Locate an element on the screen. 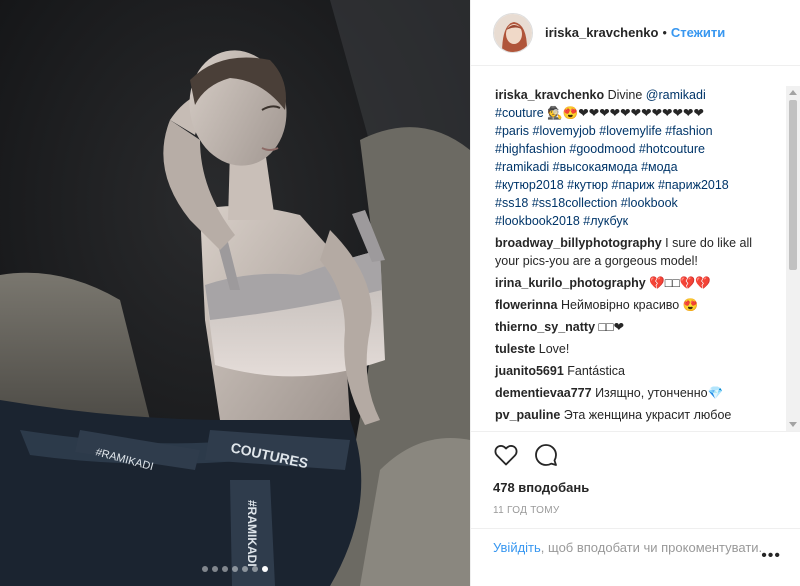 The image size is (800, 586). comment-bubble-icon is located at coordinates (546, 455).